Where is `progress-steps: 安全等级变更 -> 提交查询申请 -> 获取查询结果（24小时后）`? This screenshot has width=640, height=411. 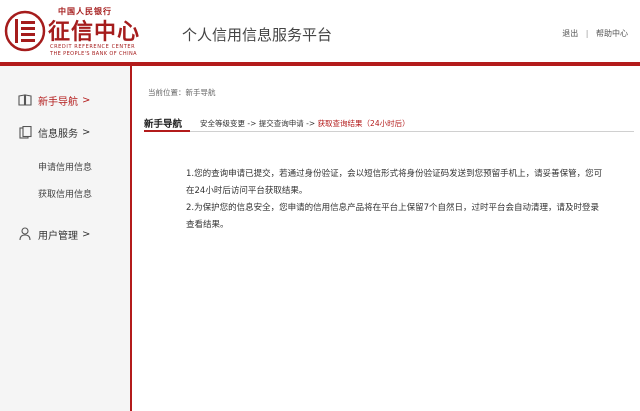 progress-steps: 安全等级变更 -> 提交查询申请 -> 获取查询结果（24小时后） is located at coordinates (305, 123).